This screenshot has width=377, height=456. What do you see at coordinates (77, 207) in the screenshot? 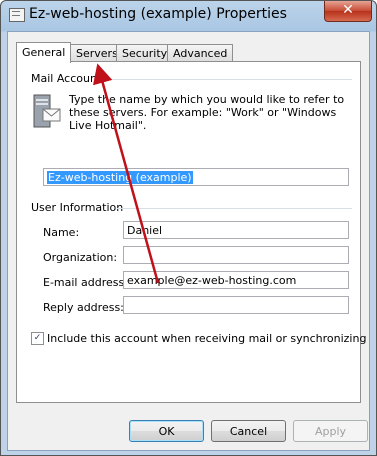
I see `user-information-heading: User Information` at bounding box center [77, 207].